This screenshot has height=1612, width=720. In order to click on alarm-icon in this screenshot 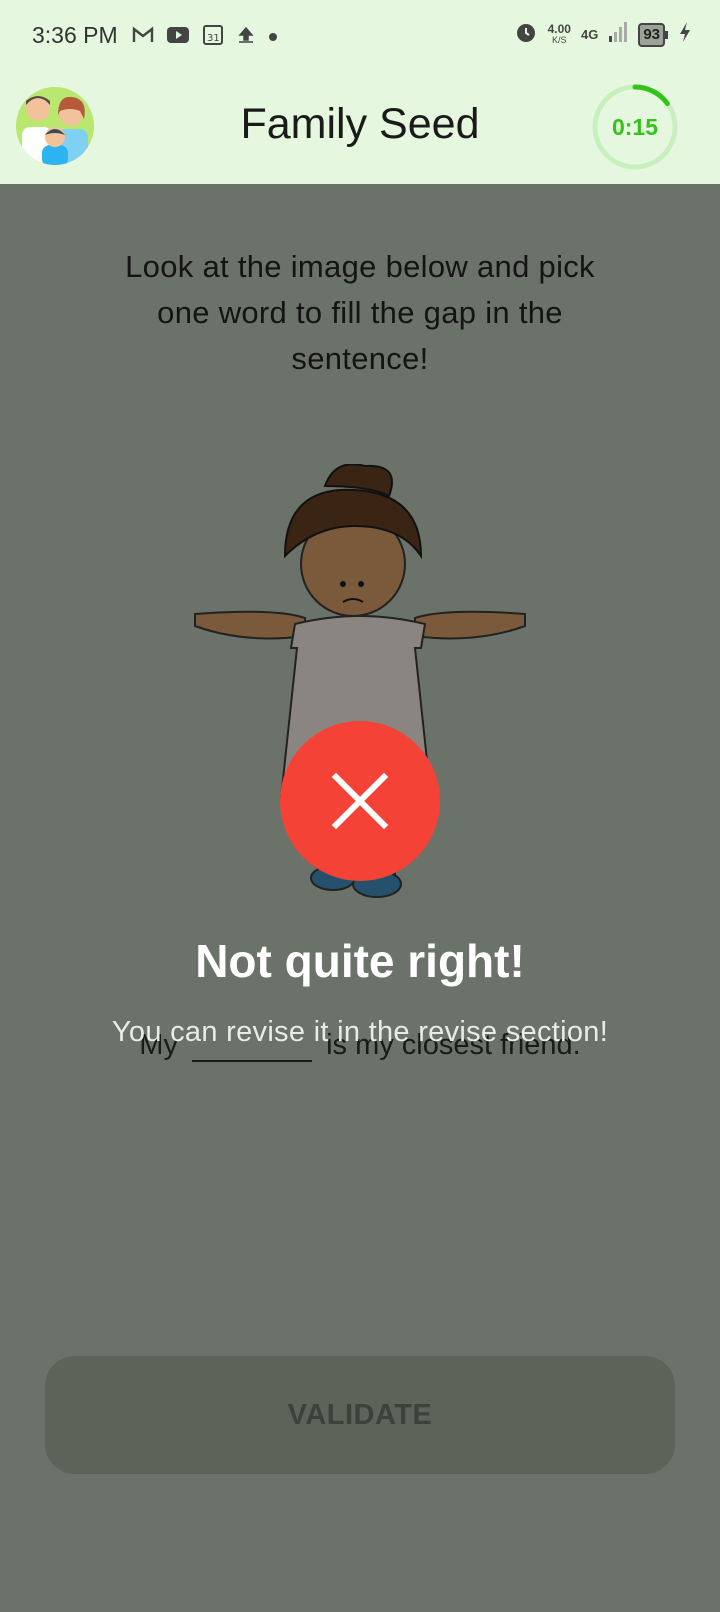, I will do `click(526, 34)`.